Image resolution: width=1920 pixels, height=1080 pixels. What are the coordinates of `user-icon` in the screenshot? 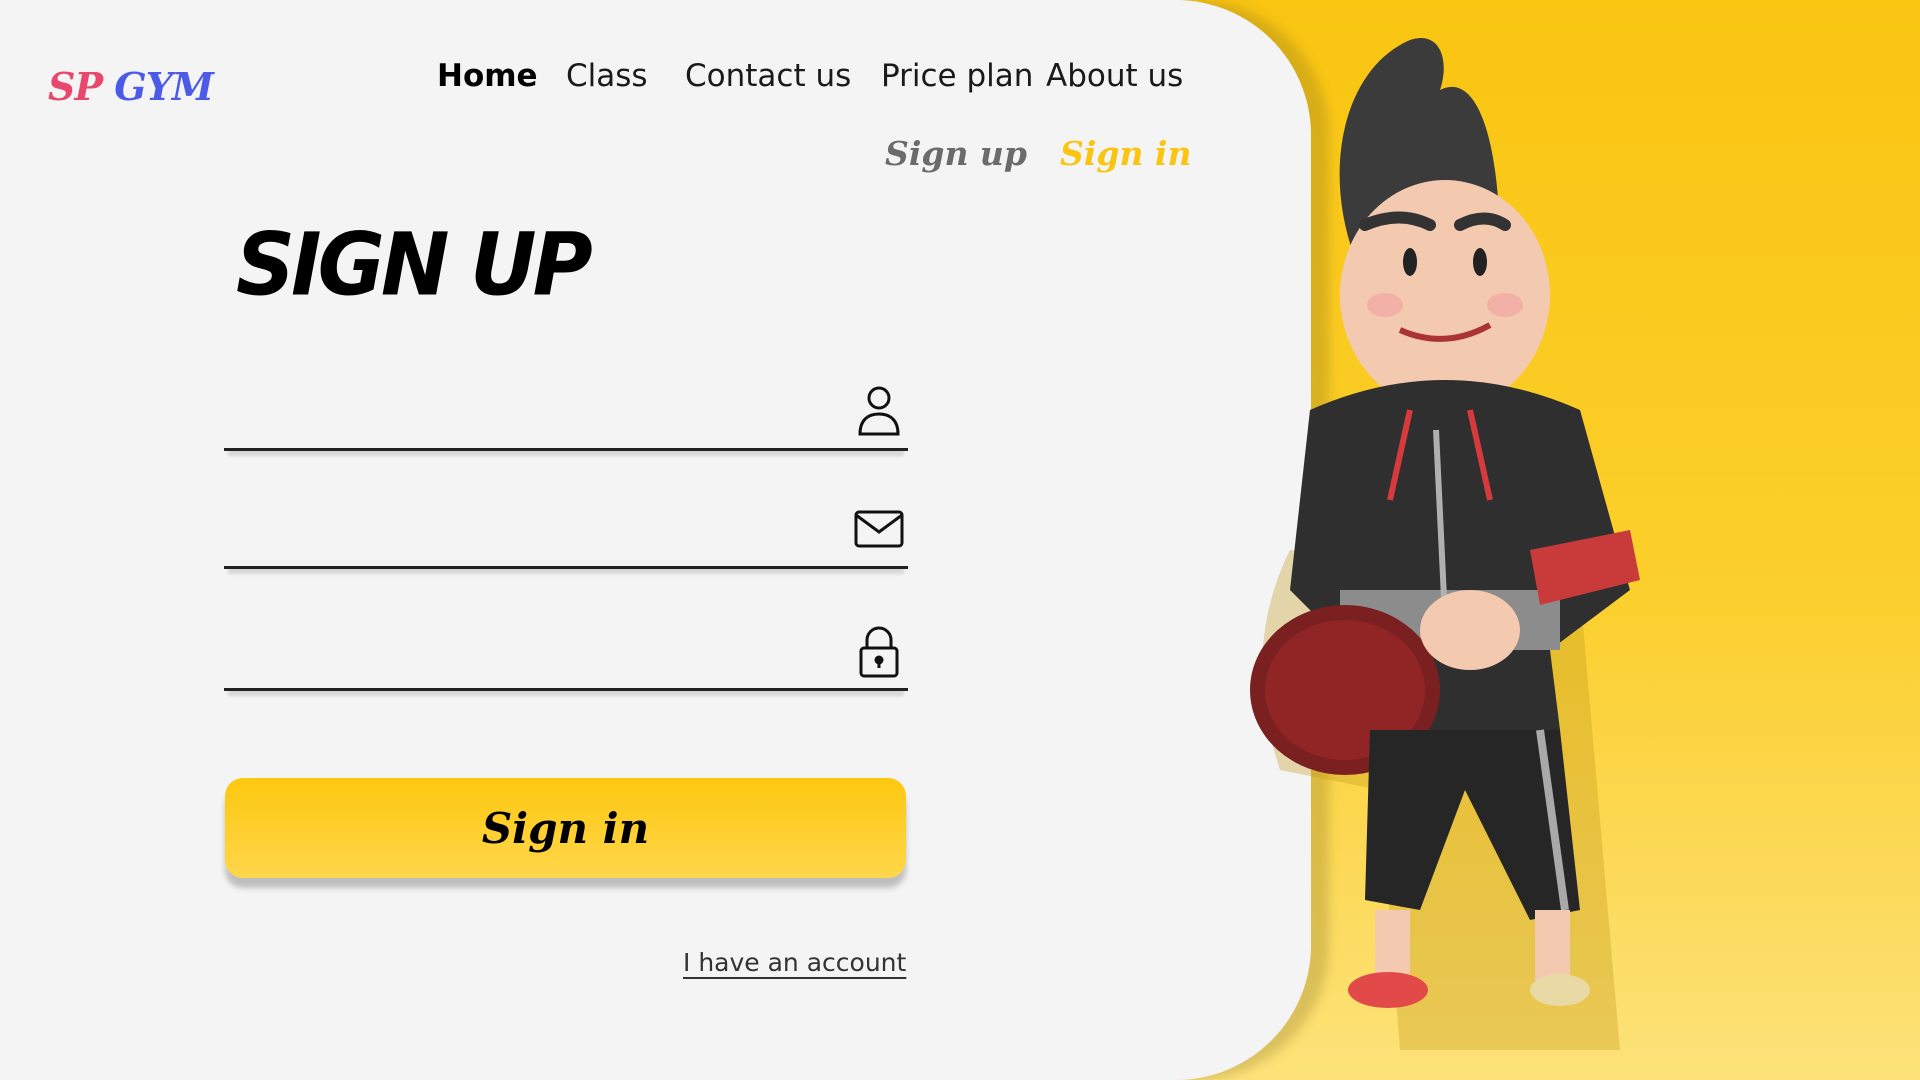 It's located at (879, 411).